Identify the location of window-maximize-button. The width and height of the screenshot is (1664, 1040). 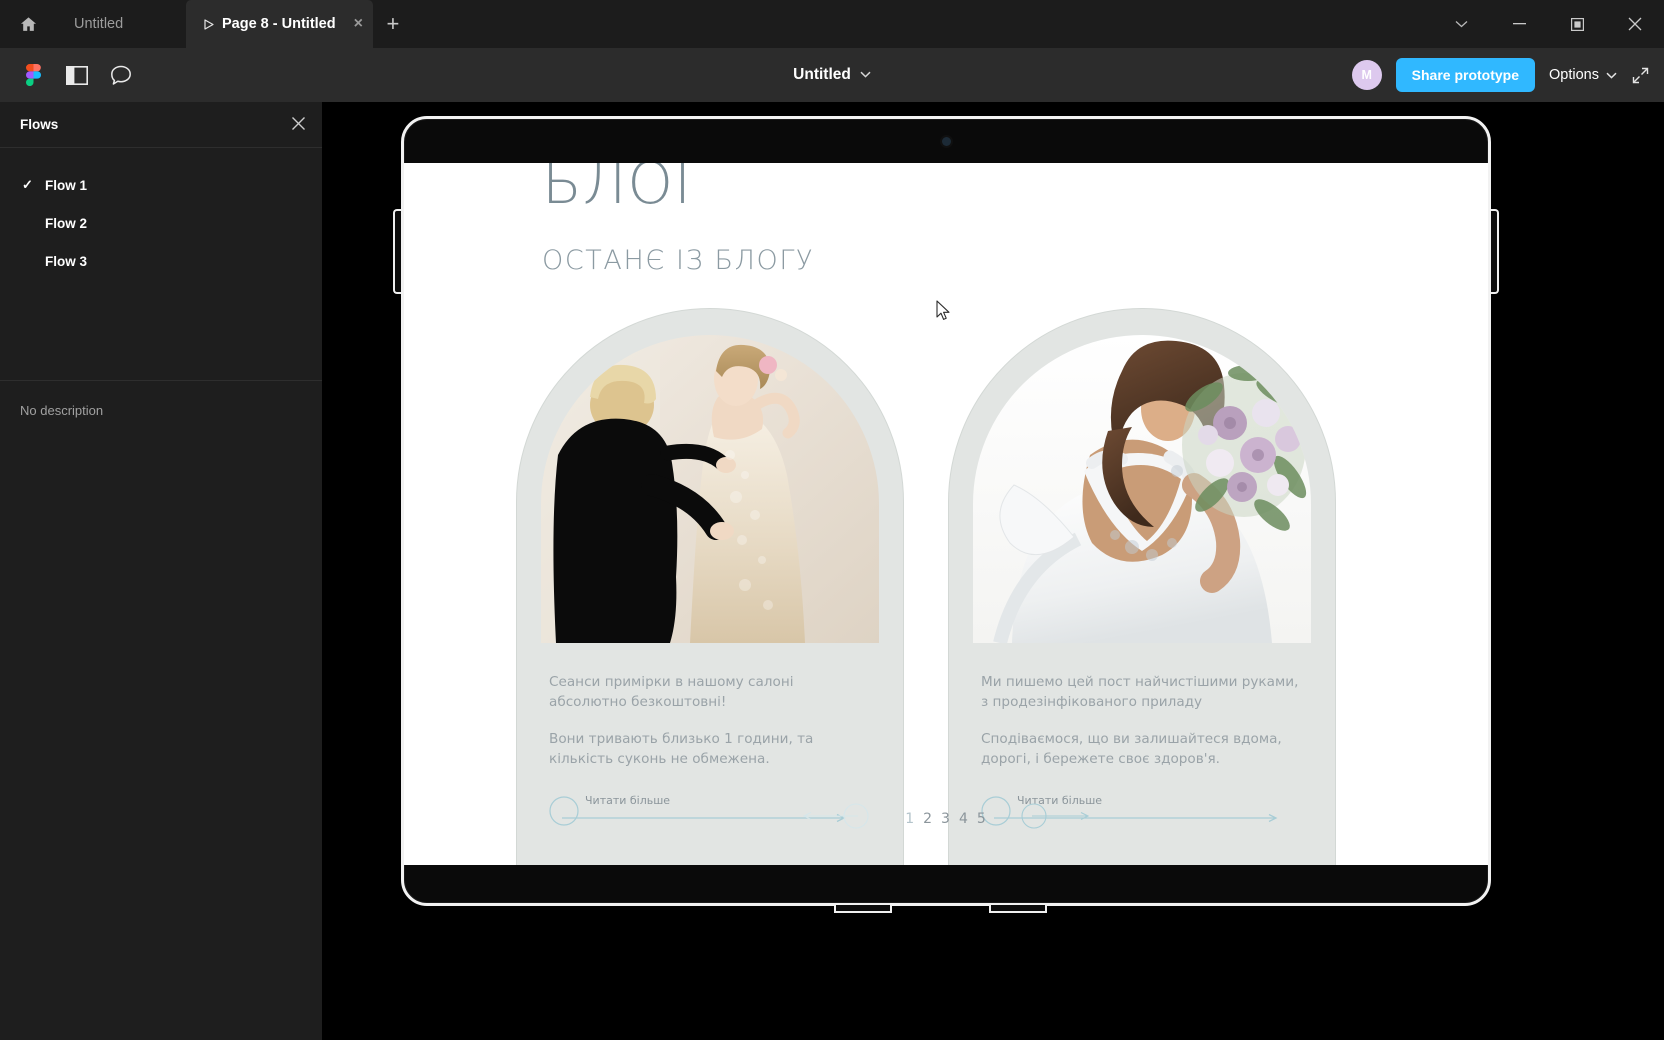
(1577, 24).